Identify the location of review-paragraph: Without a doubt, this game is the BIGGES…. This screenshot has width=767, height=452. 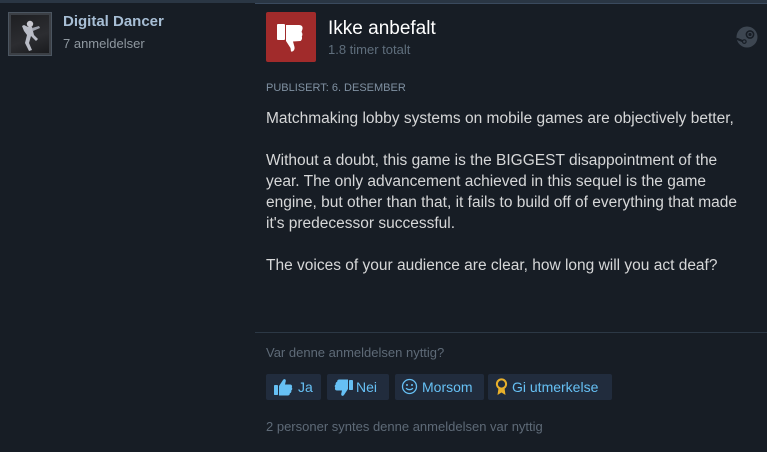
(502, 192).